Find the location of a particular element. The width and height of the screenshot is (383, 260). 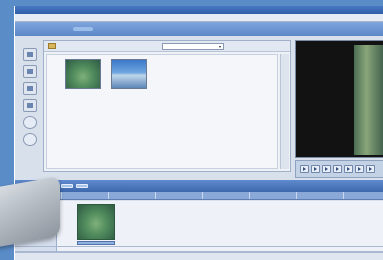

fullscreen-icon is located at coordinates (370, 169).